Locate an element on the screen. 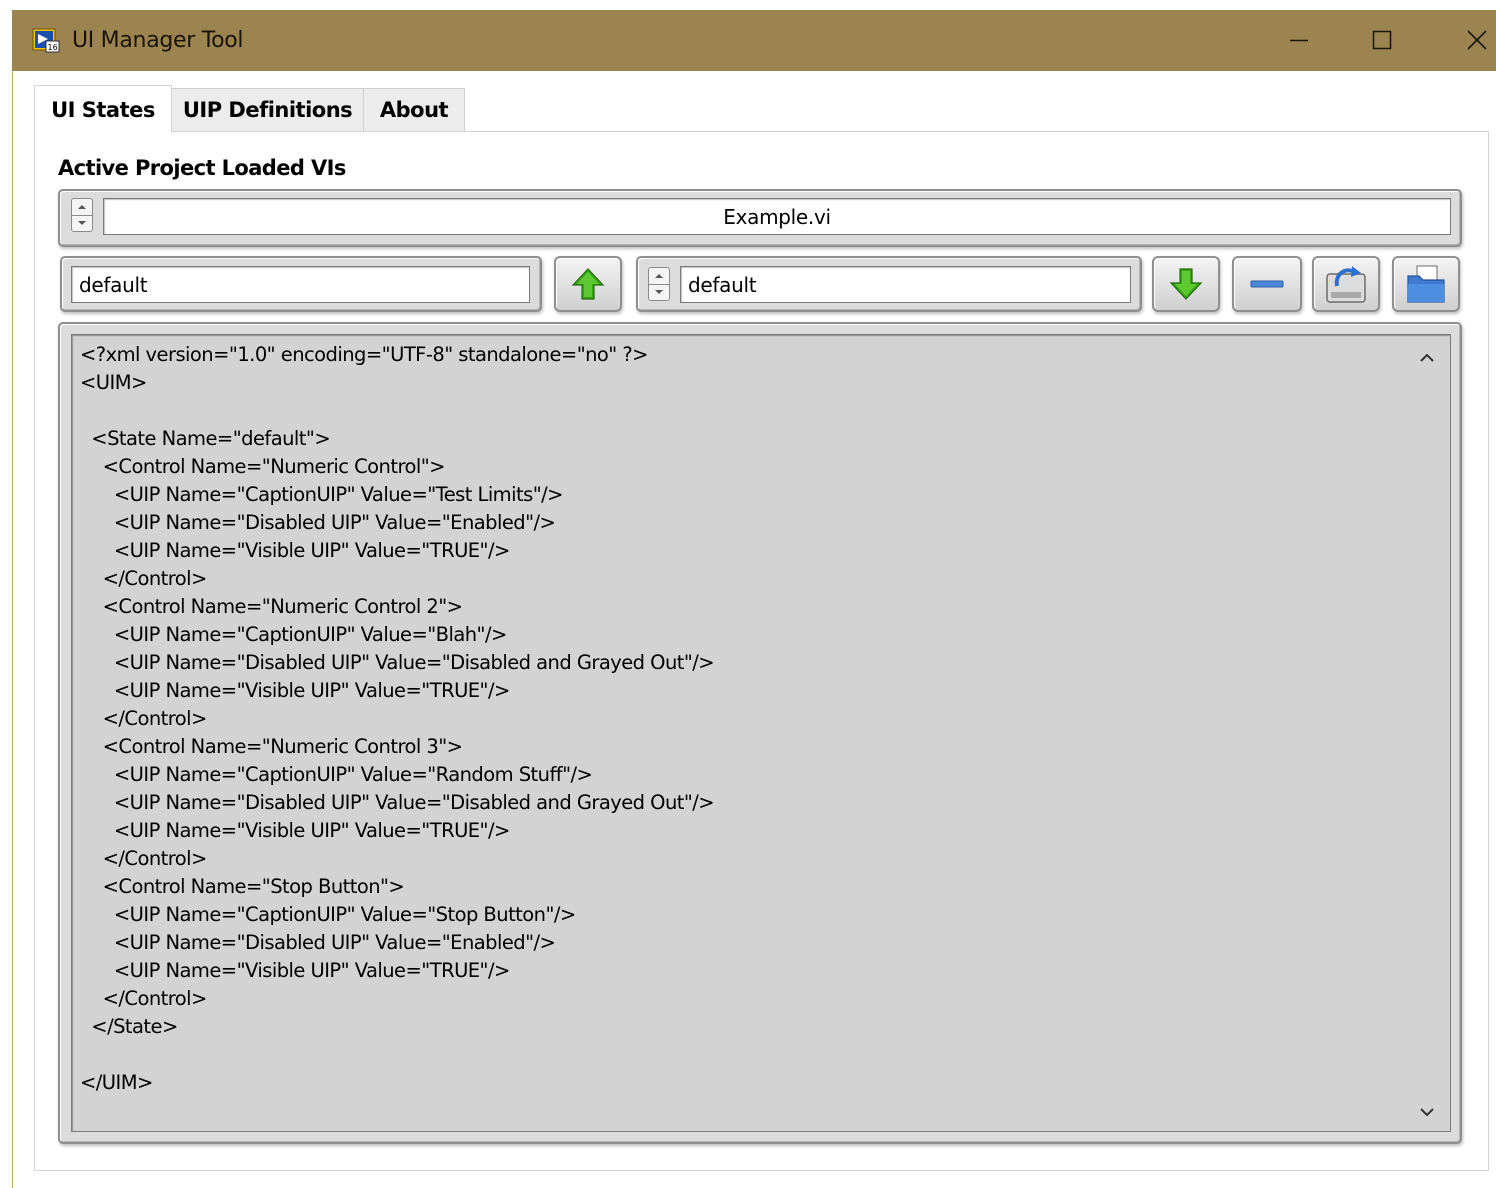 This screenshot has height=1188, width=1496. vi-spinner-down is located at coordinates (82, 223).